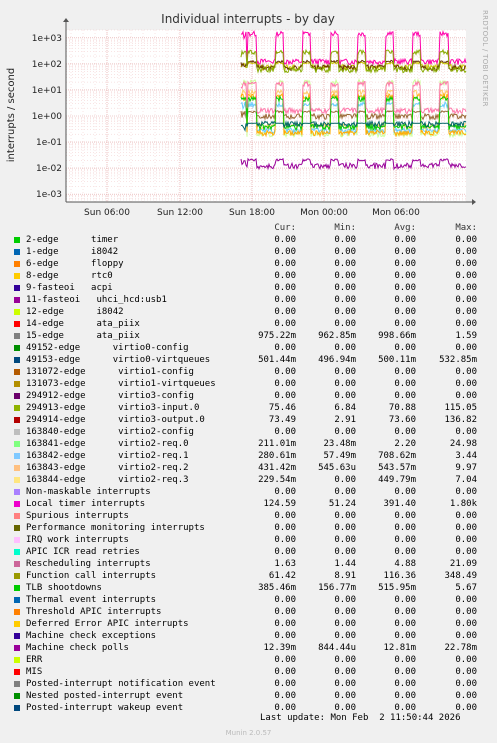  What do you see at coordinates (282, 408) in the screenshot?
I see `legend-cur: 75.46` at bounding box center [282, 408].